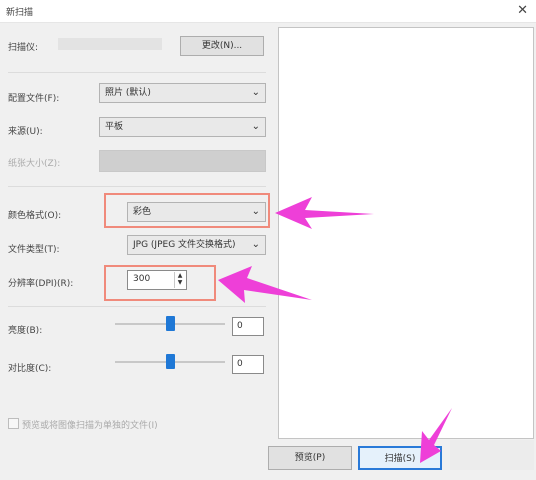 Image resolution: width=536 pixels, height=480 pixels. What do you see at coordinates (34, 250) in the screenshot?
I see `file-type-label: 文件类型(T):` at bounding box center [34, 250].